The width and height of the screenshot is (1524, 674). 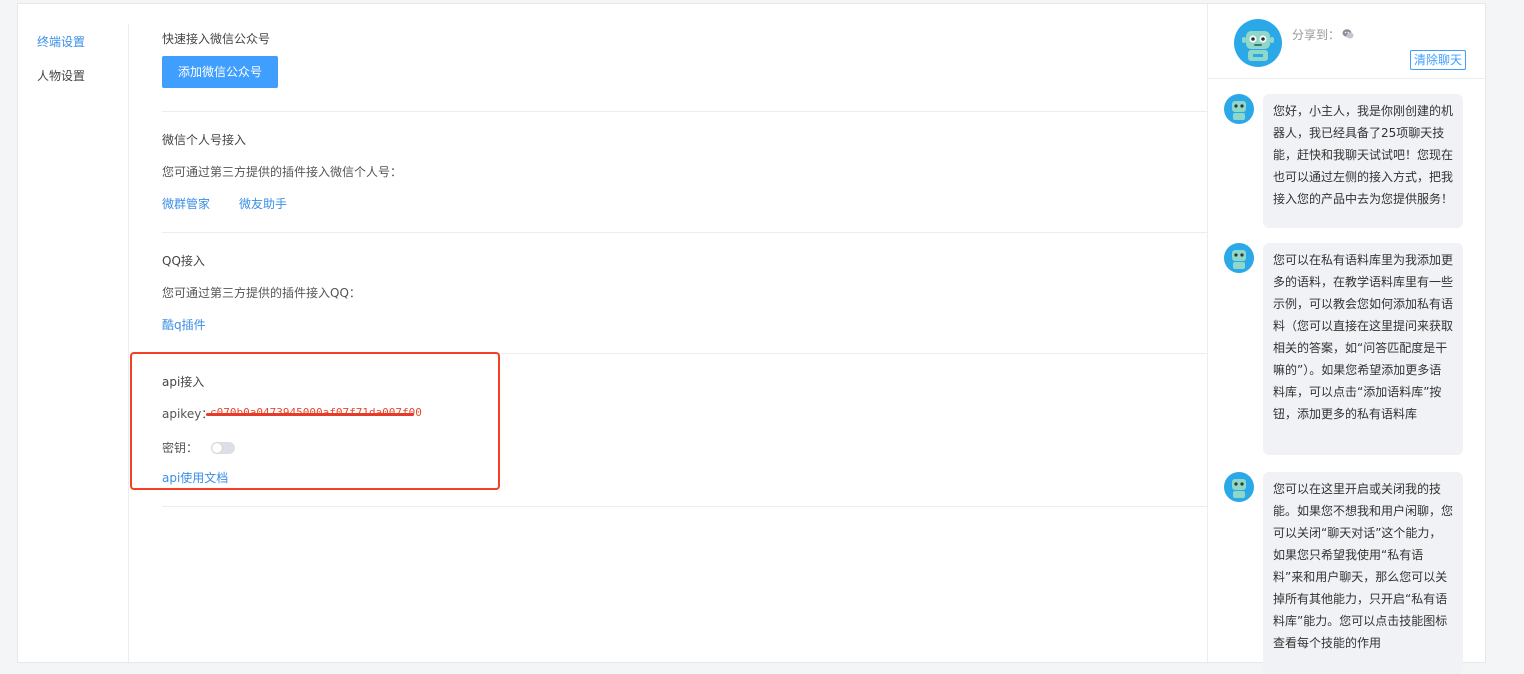 I want to click on share-label: 分享到：, so click(x=1316, y=35).